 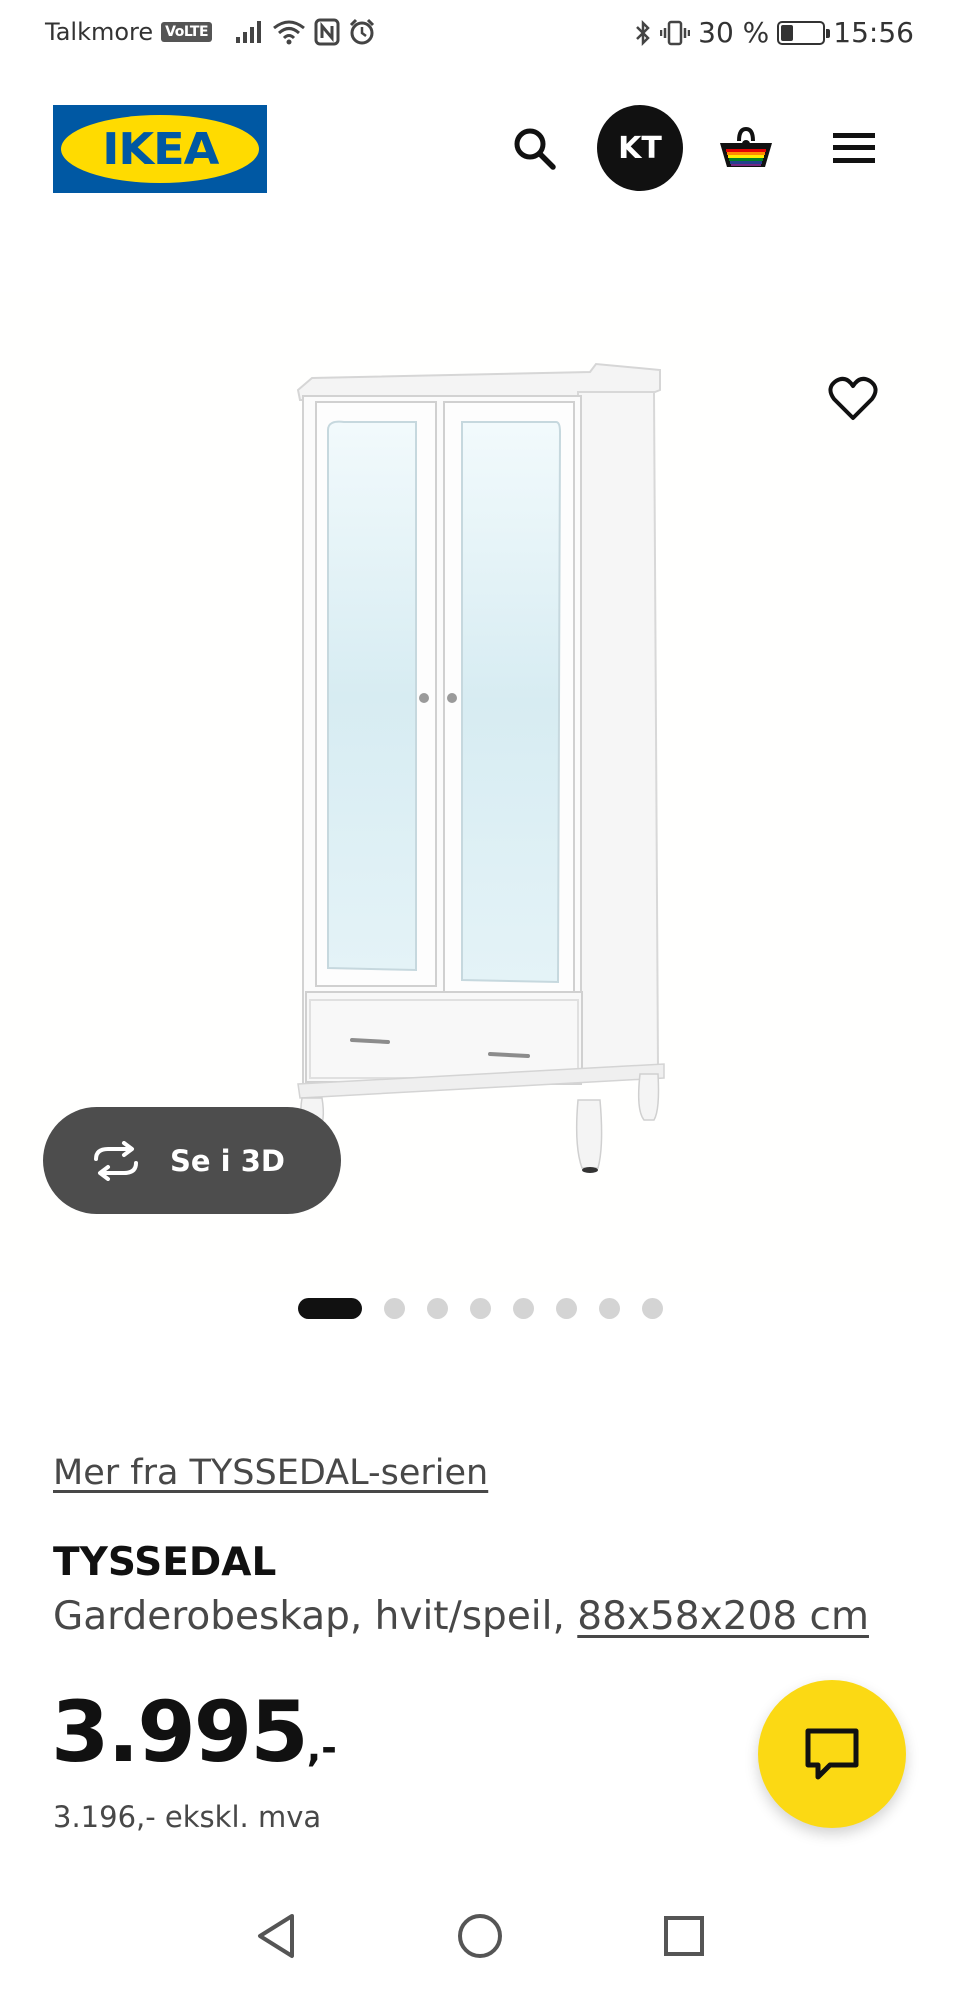 I want to click on back-triangle-icon, so click(x=276, y=1936).